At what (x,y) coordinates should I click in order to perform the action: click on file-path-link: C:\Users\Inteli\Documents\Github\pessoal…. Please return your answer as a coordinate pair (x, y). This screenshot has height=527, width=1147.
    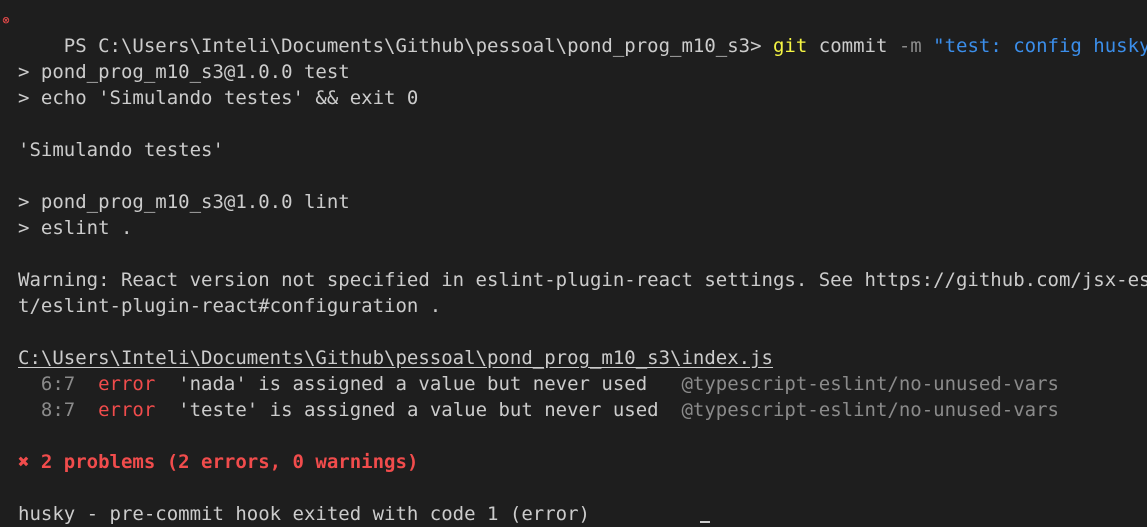
    Looking at the image, I should click on (395, 358).